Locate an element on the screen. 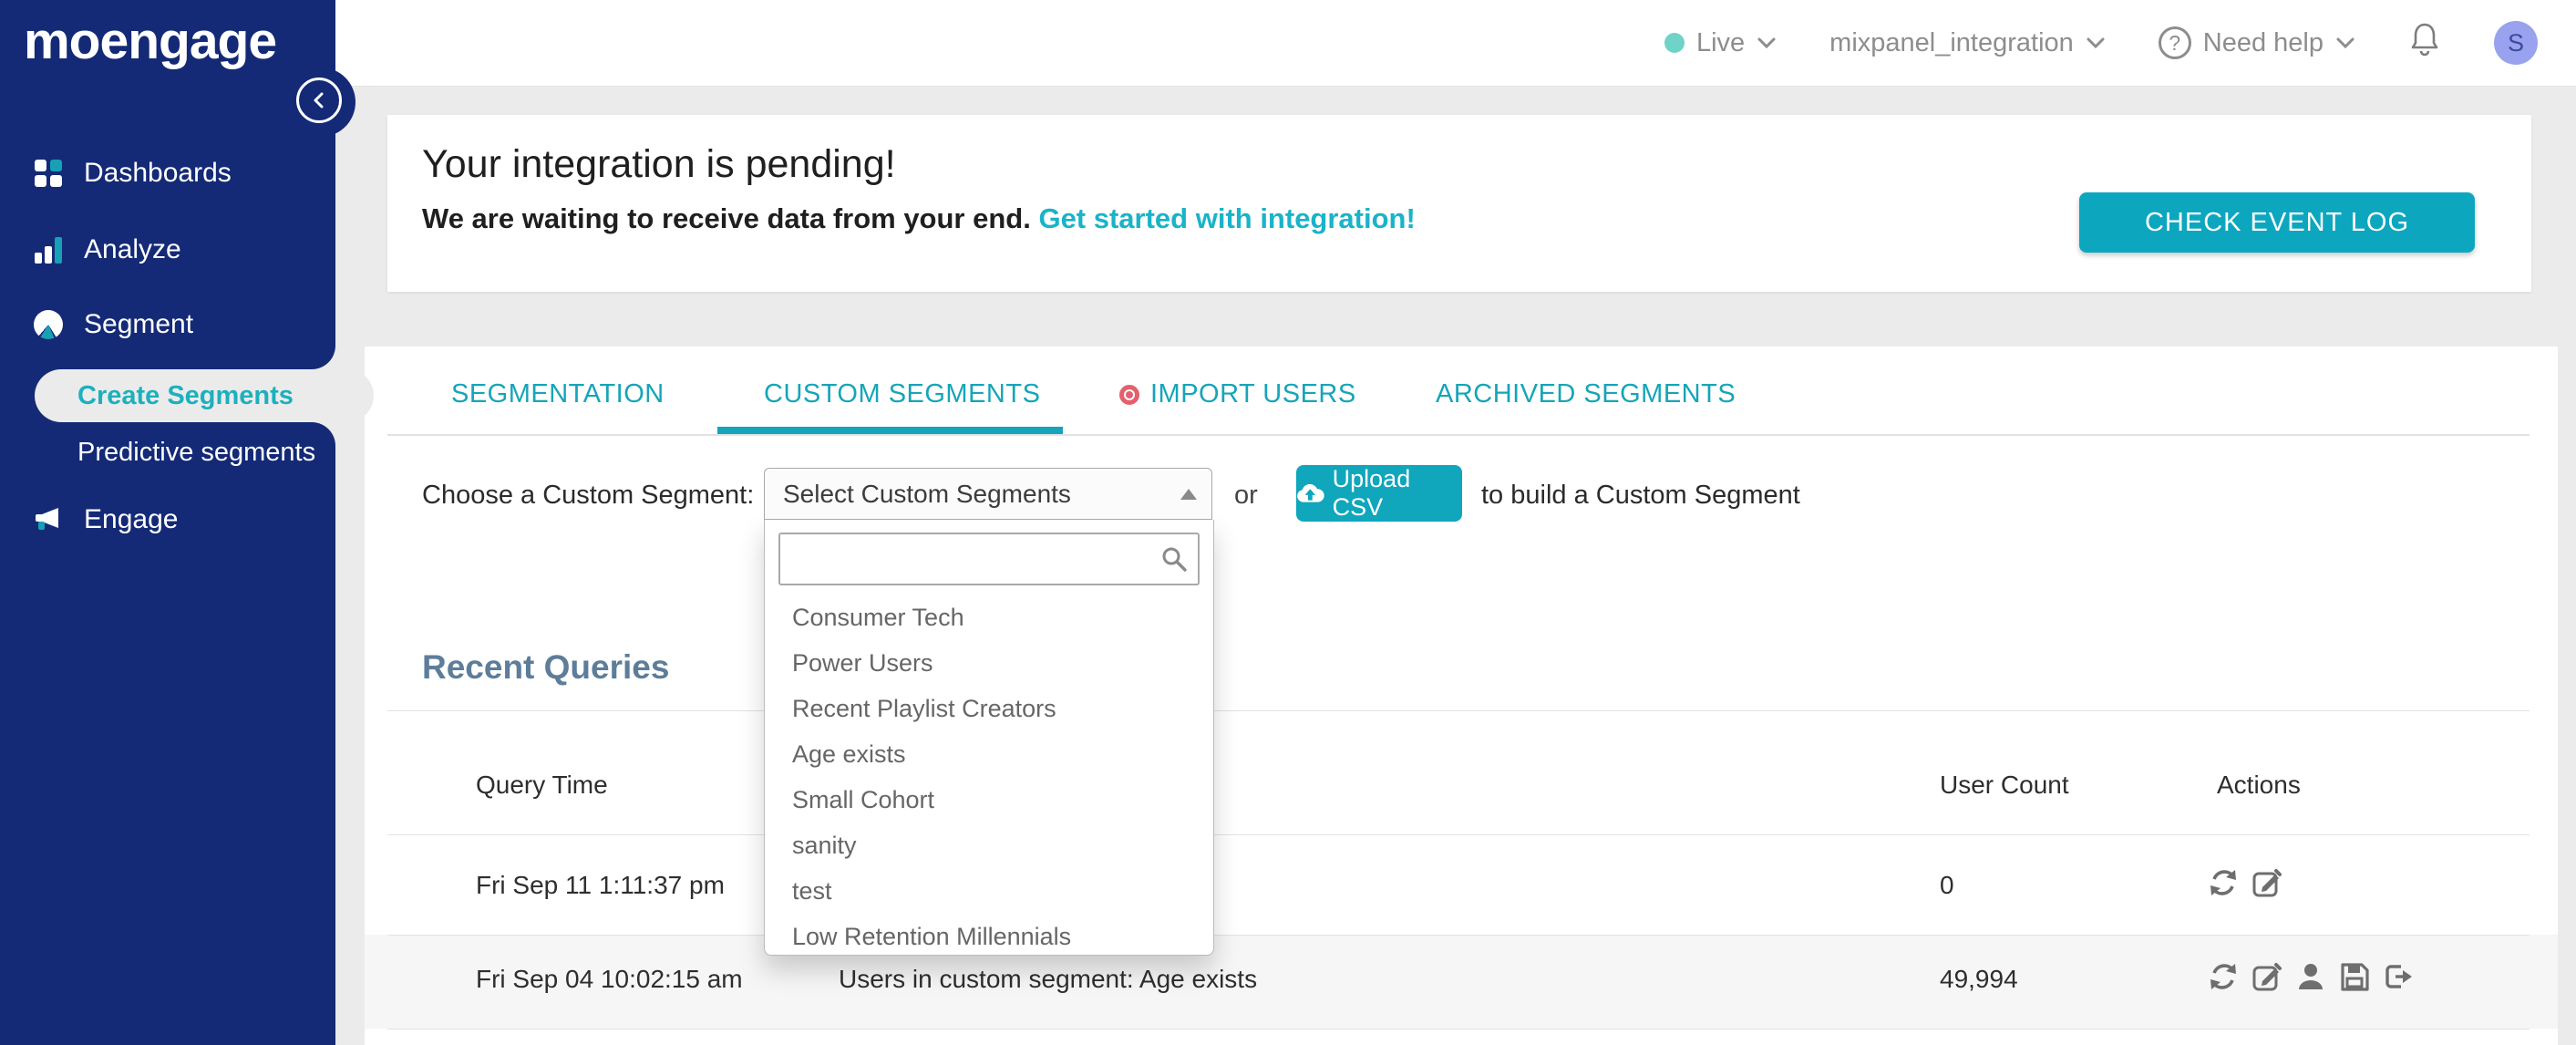 This screenshot has width=2576, height=1045. table-row-query-time: Fri Sep 04 10:02:15 am is located at coordinates (609, 979).